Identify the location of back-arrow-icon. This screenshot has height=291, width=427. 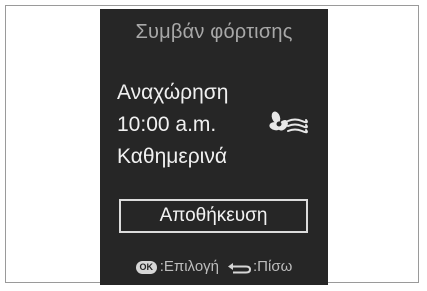
(239, 268).